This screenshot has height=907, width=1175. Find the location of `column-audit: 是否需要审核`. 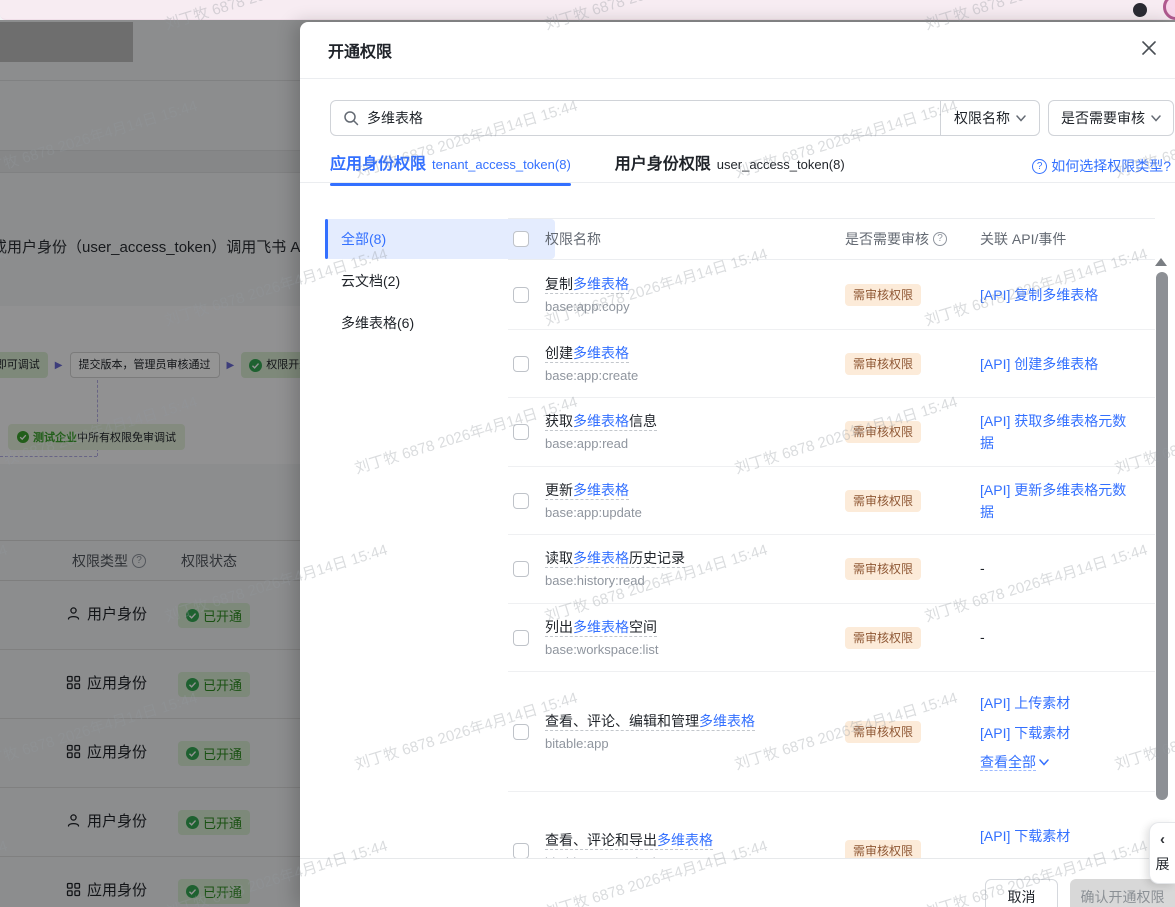

column-audit: 是否需要审核 is located at coordinates (887, 239).